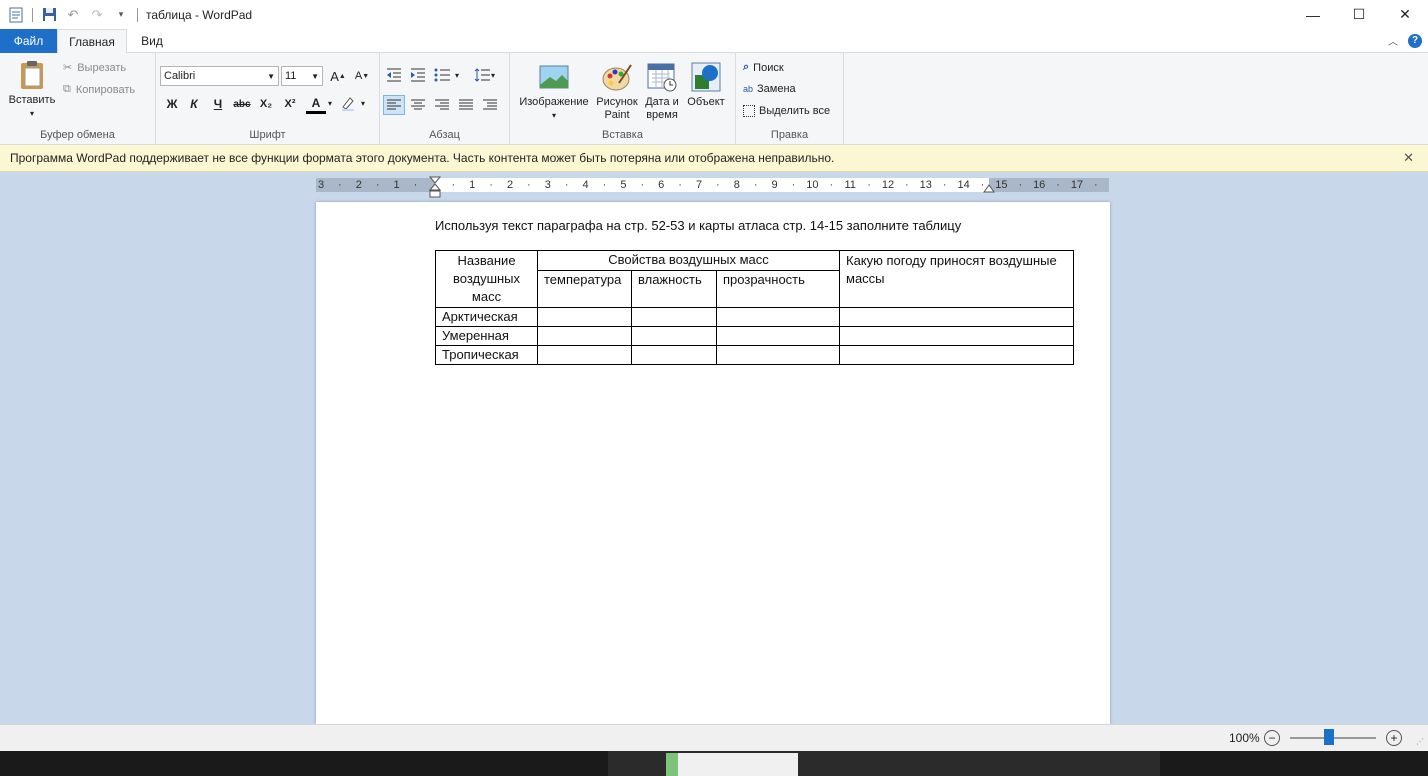 This screenshot has width=1428, height=776. What do you see at coordinates (363, 103) in the screenshot?
I see `highlight-dropdown-icon: ▾` at bounding box center [363, 103].